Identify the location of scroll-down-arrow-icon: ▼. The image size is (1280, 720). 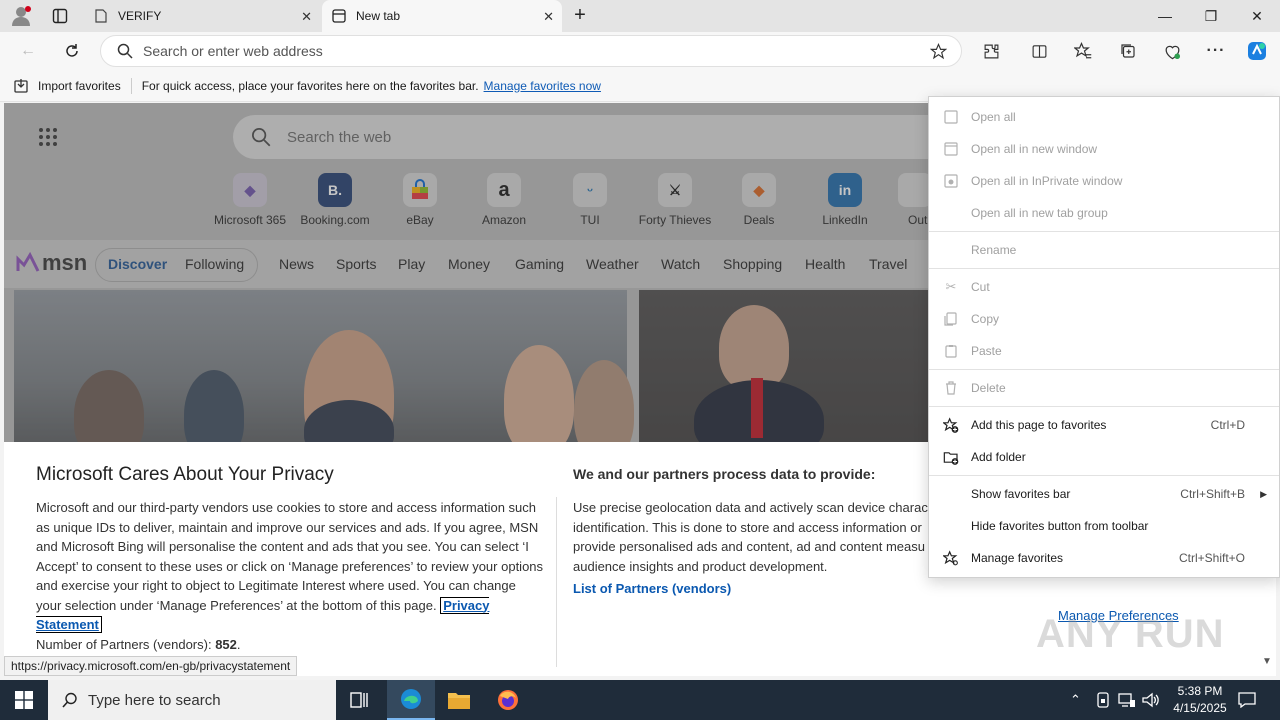
(1267, 661).